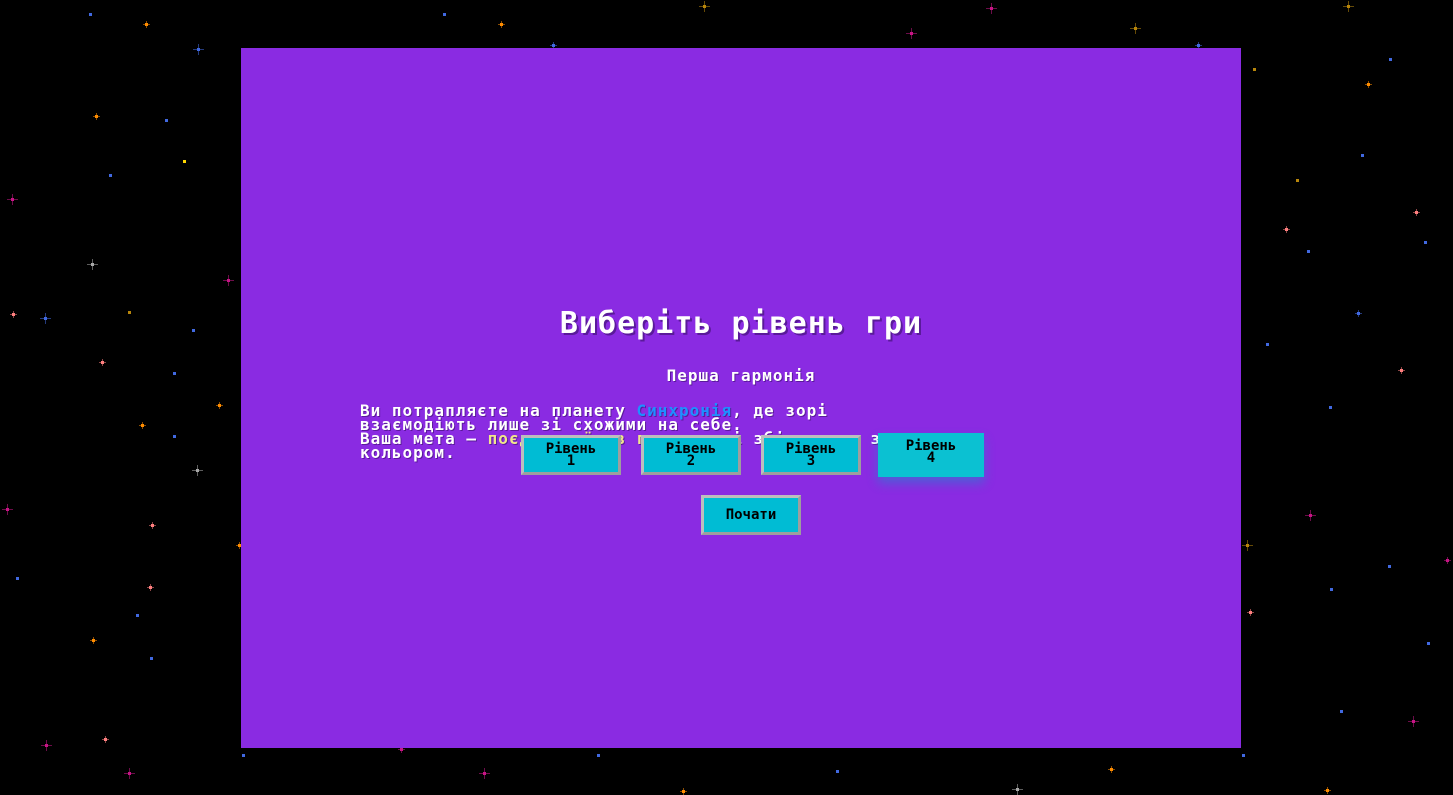  What do you see at coordinates (571, 461) in the screenshot?
I see `level-1-number: 1` at bounding box center [571, 461].